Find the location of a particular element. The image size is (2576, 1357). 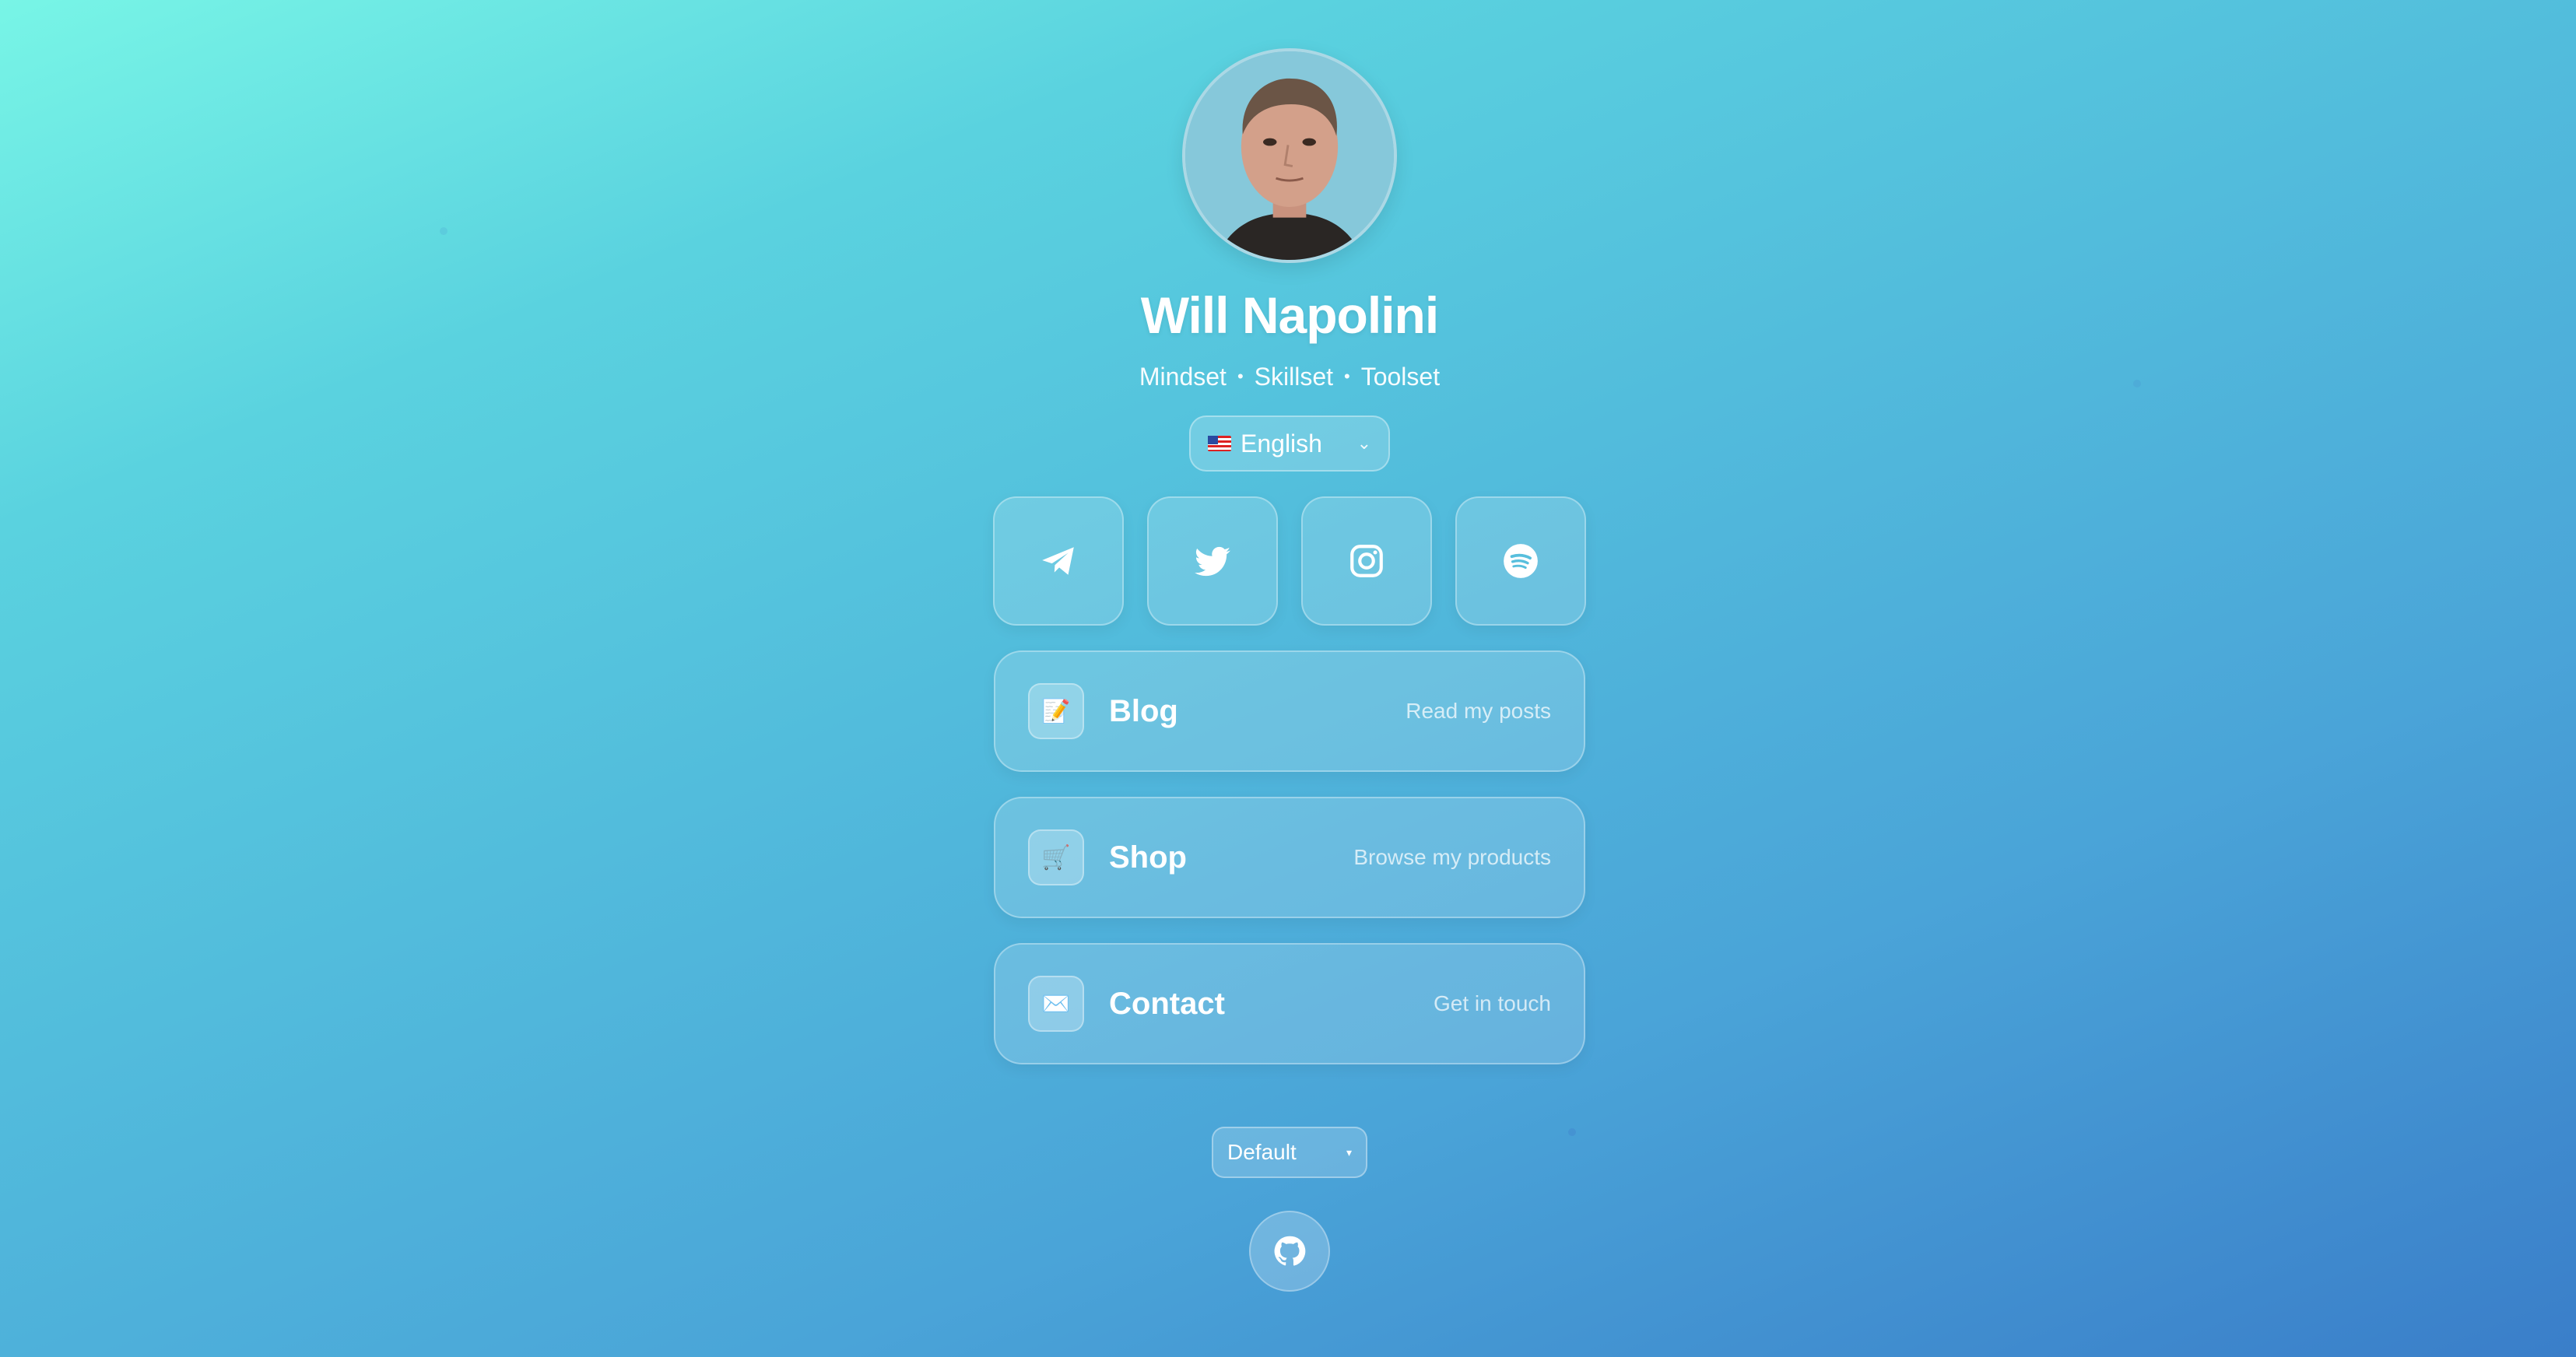

card-subtitle: Get in touch is located at coordinates (1493, 1003).